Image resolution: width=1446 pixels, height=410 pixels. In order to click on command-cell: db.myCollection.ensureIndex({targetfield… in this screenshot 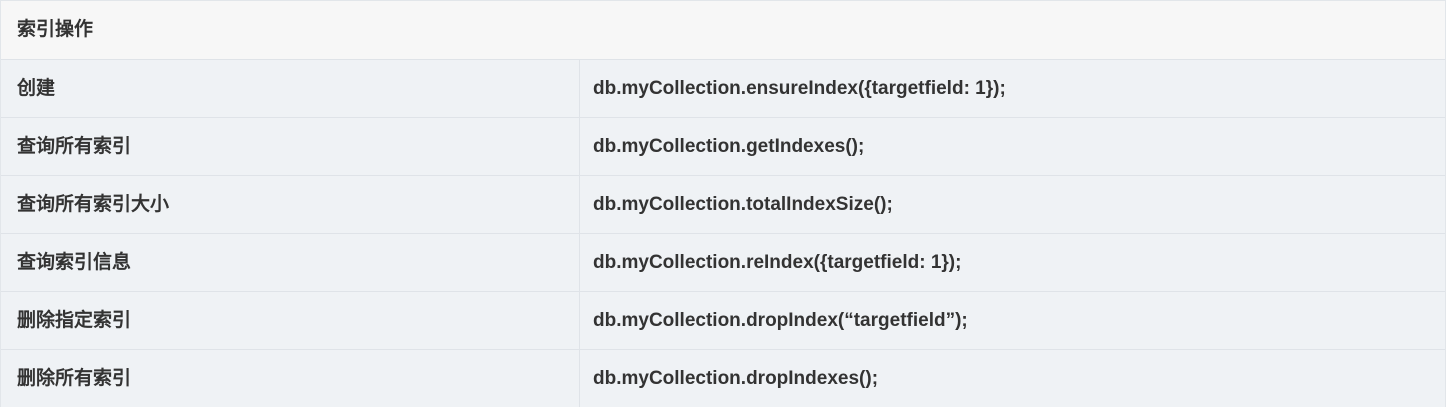, I will do `click(1012, 88)`.